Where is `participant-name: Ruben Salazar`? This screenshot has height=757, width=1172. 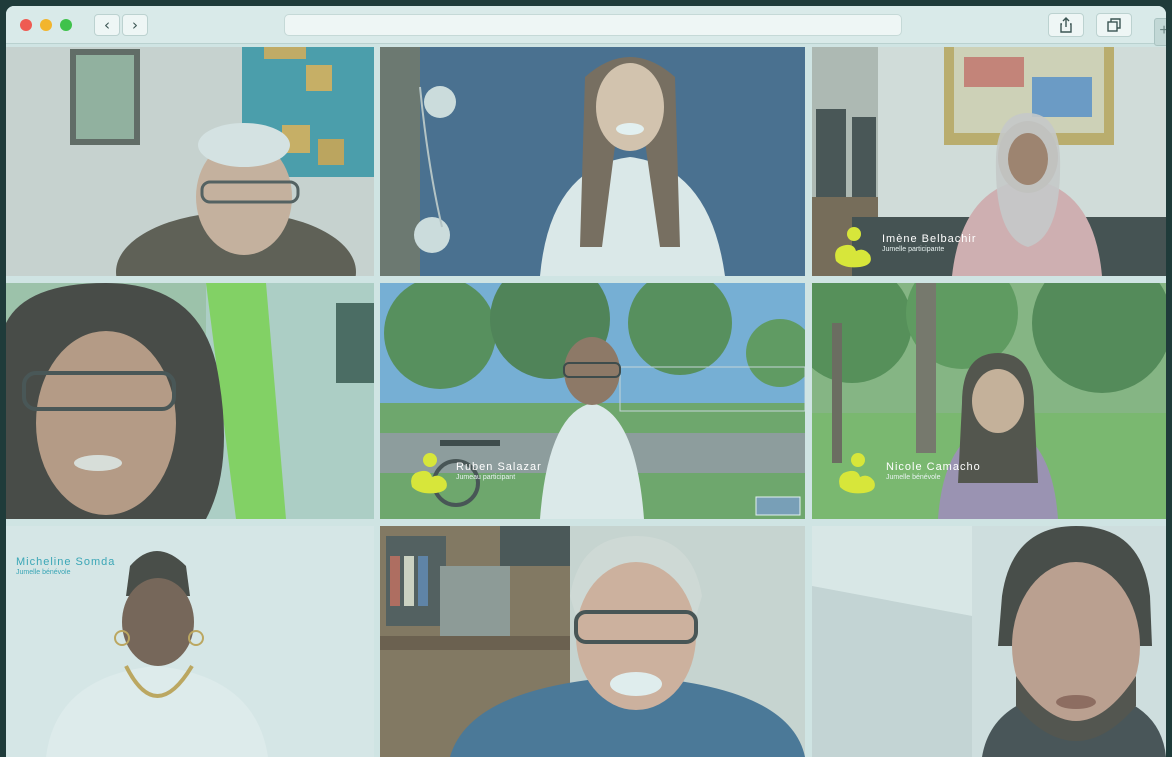 participant-name: Ruben Salazar is located at coordinates (499, 467).